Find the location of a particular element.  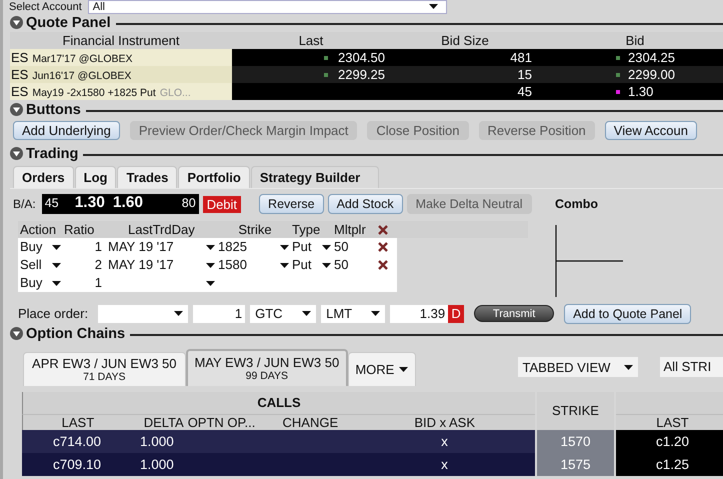

column-group-header: CALLS is located at coordinates (278, 403).